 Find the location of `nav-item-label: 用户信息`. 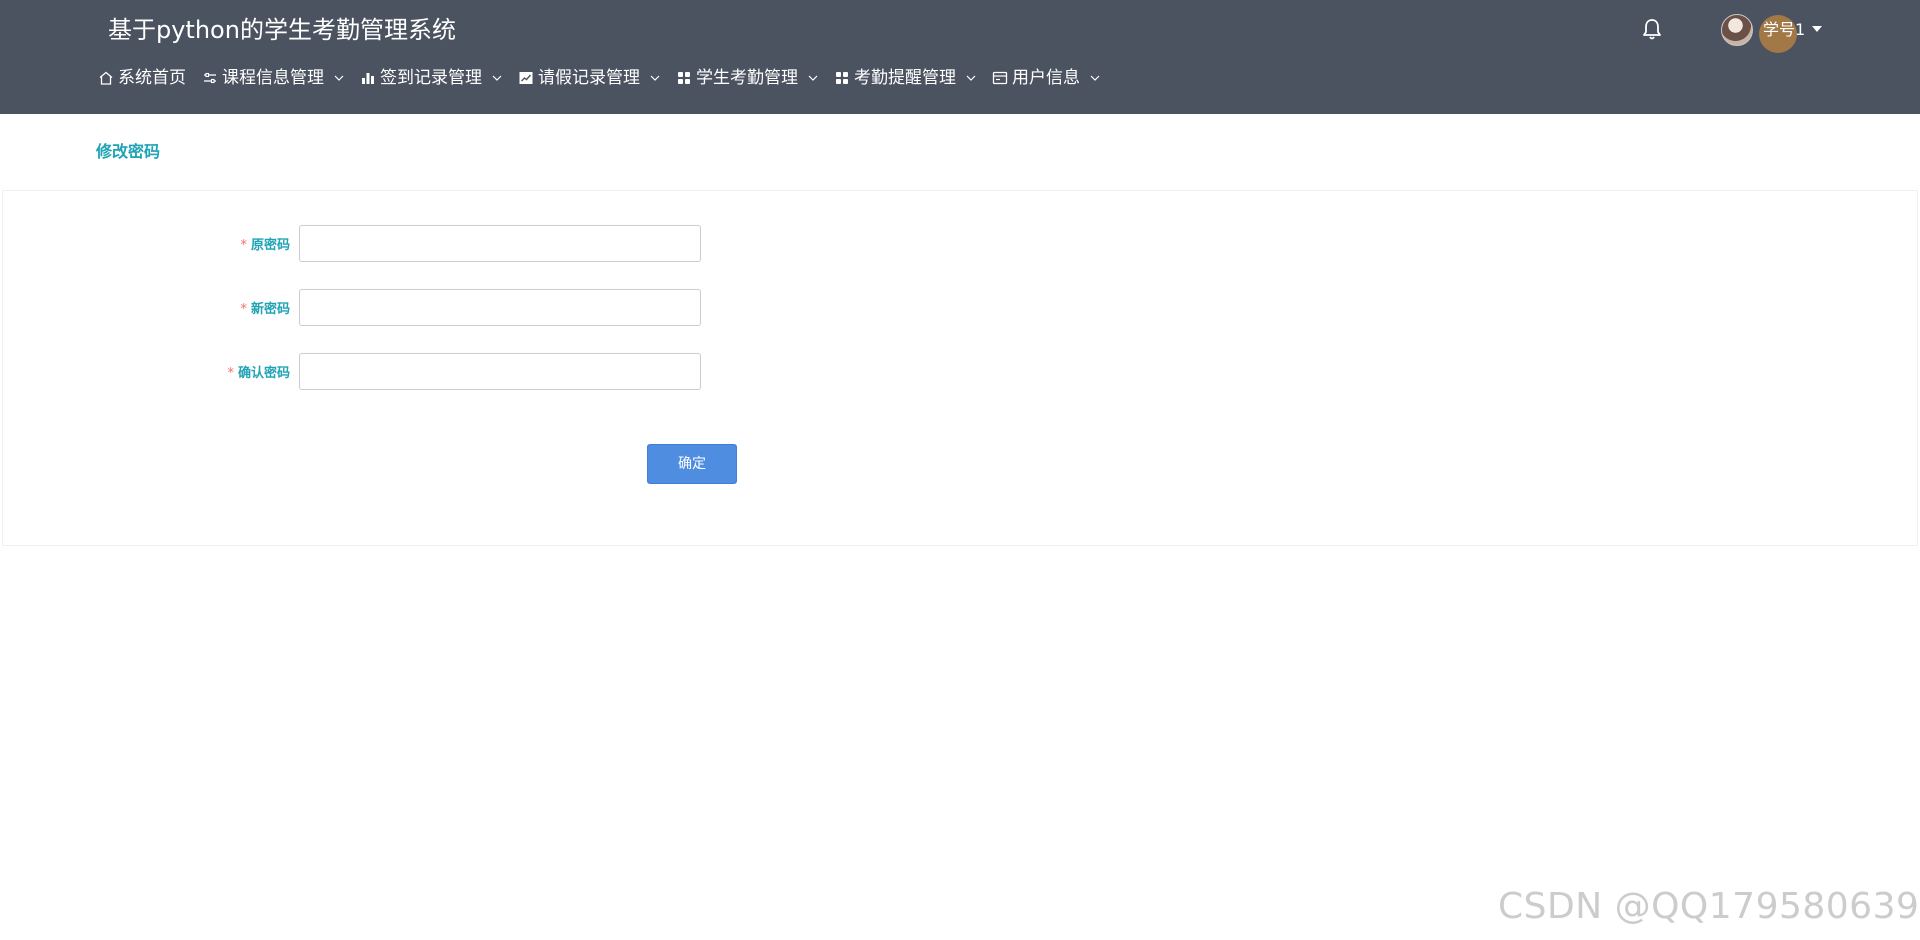

nav-item-label: 用户信息 is located at coordinates (1046, 78).